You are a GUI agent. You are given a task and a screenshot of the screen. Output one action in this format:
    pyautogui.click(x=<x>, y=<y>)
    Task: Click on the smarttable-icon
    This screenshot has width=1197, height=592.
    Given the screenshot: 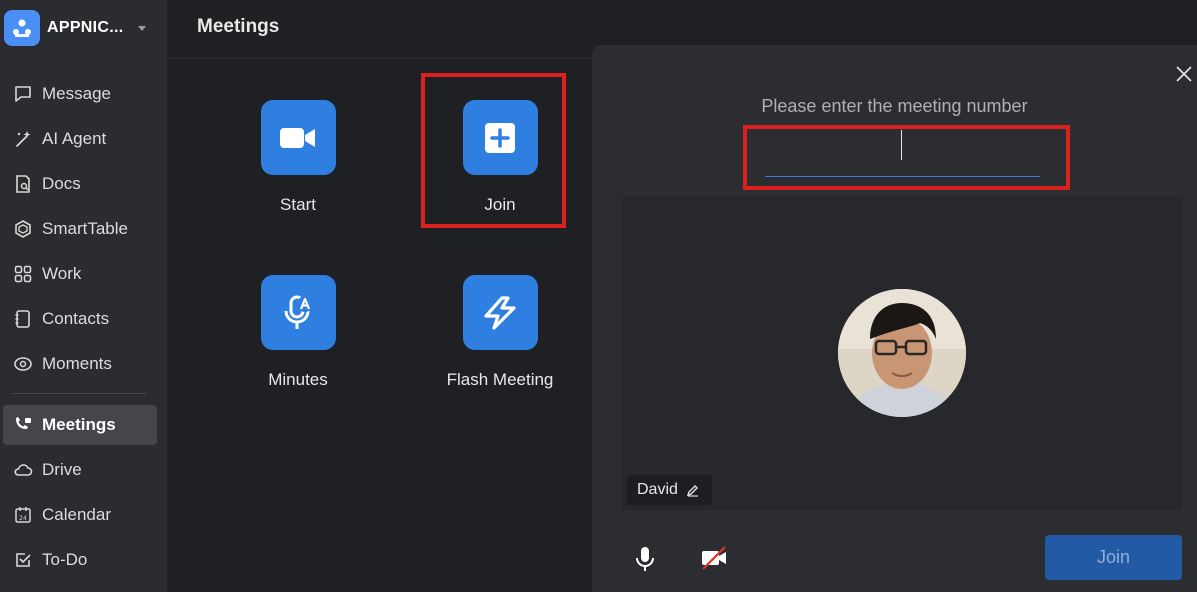 What is the action you would take?
    pyautogui.click(x=23, y=229)
    